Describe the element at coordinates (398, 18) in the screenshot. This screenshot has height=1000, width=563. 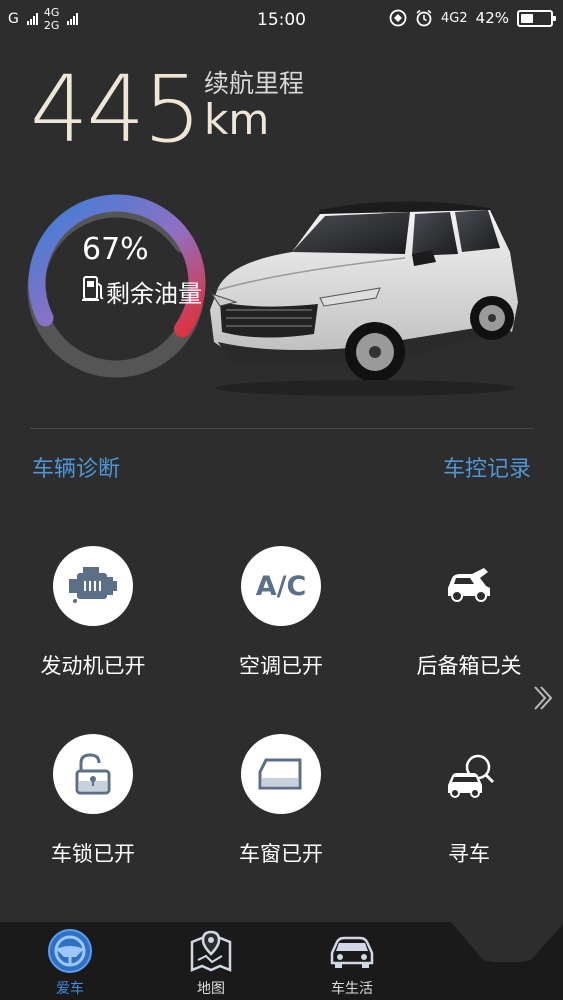
I see `nfc-icon` at that location.